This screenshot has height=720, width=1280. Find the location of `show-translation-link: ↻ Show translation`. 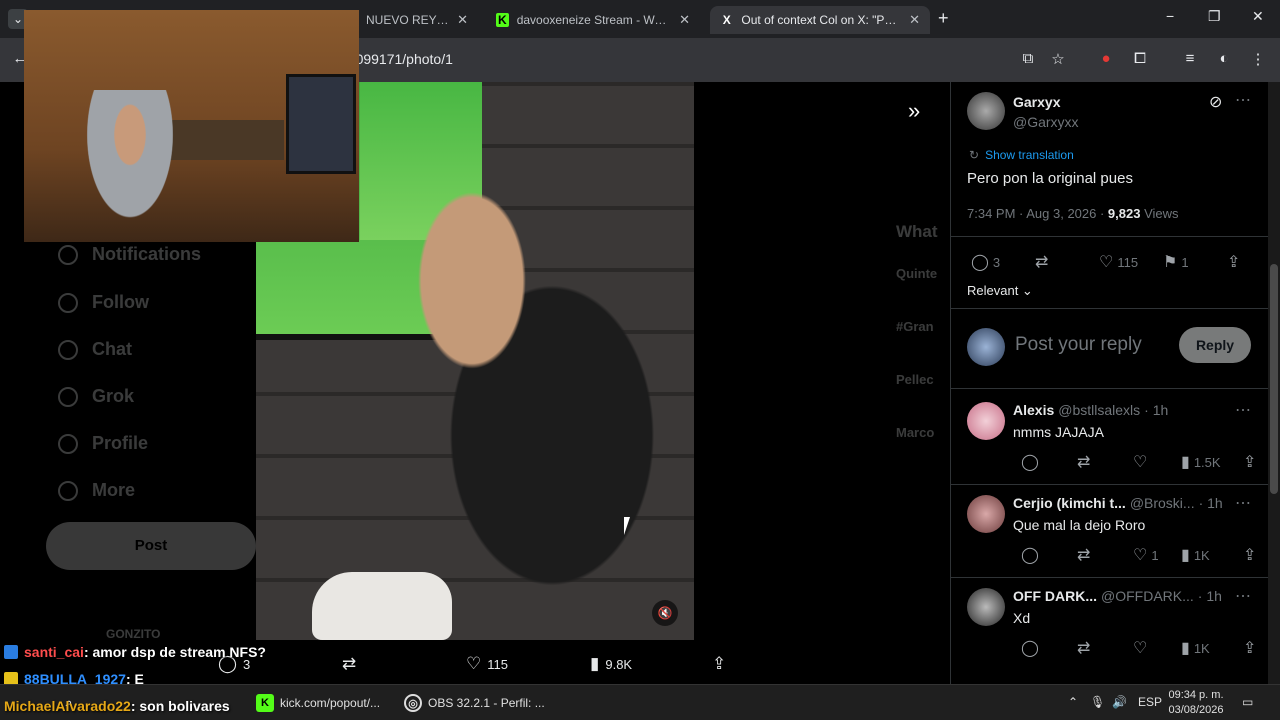

show-translation-link: ↻ Show translation is located at coordinates (1021, 155).